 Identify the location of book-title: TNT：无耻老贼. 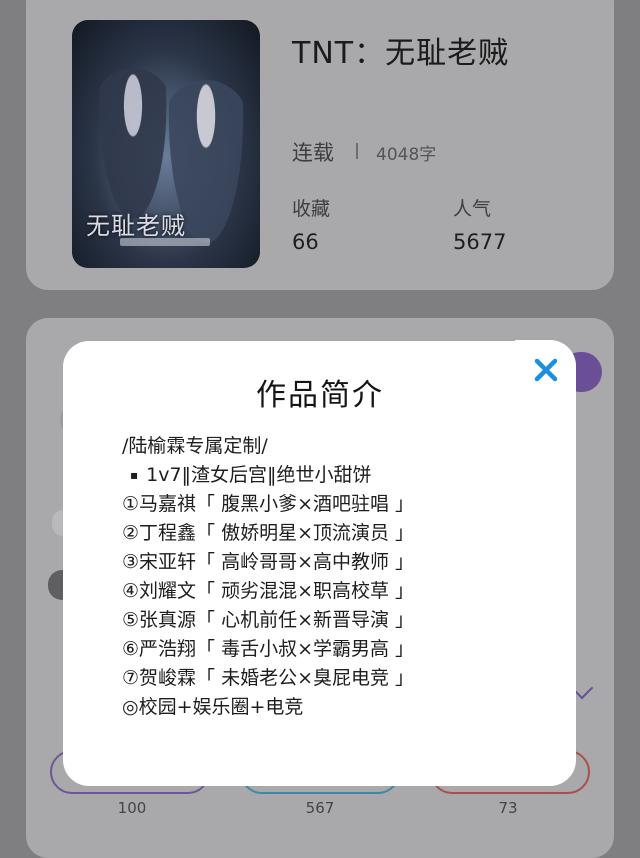
(401, 53).